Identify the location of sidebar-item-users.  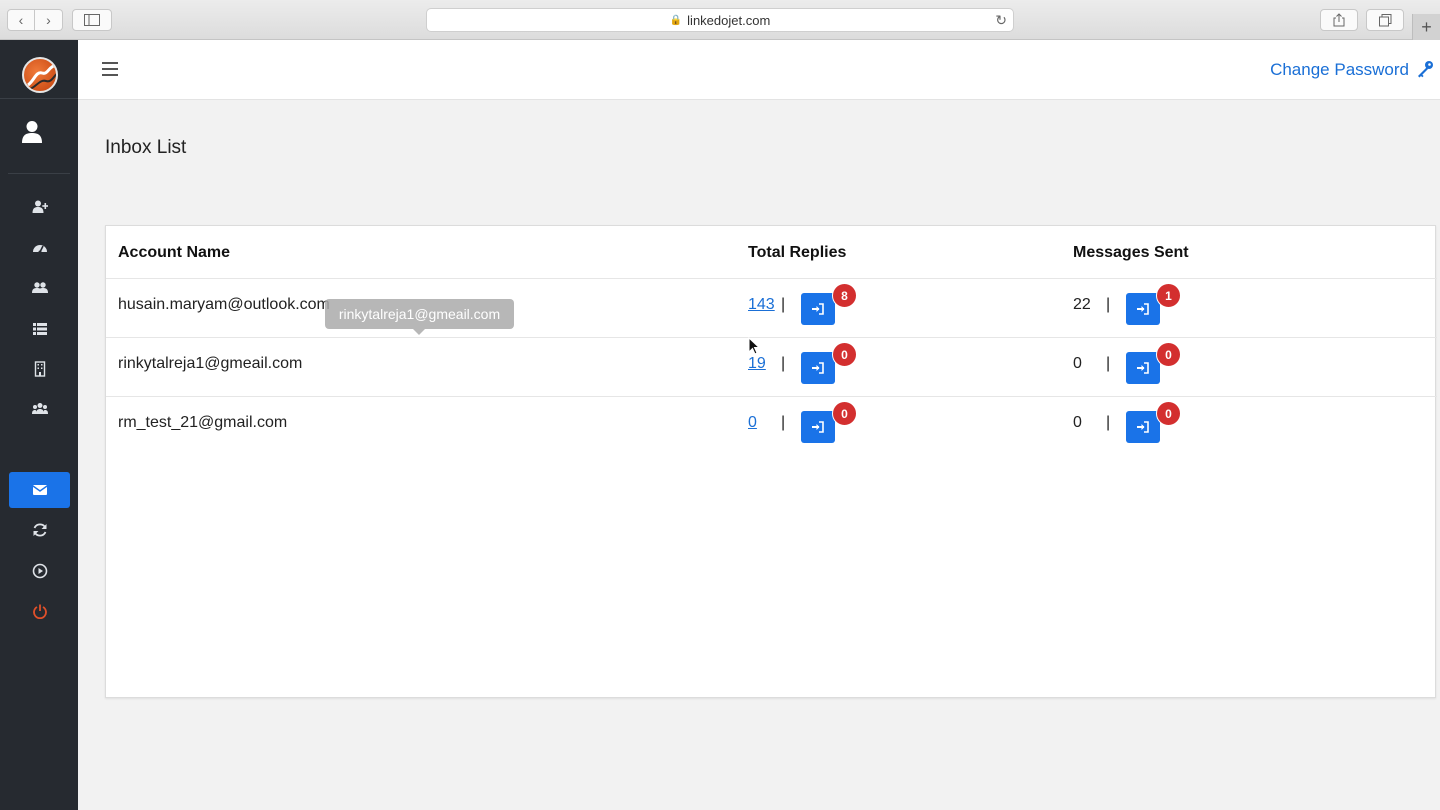
(39, 288).